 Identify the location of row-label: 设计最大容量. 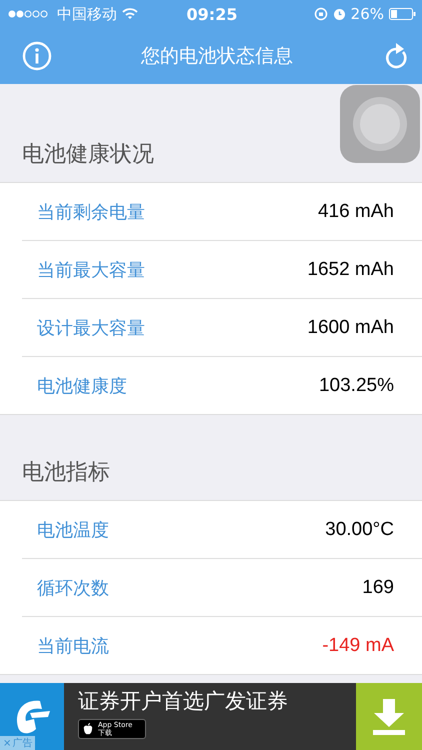
(91, 328).